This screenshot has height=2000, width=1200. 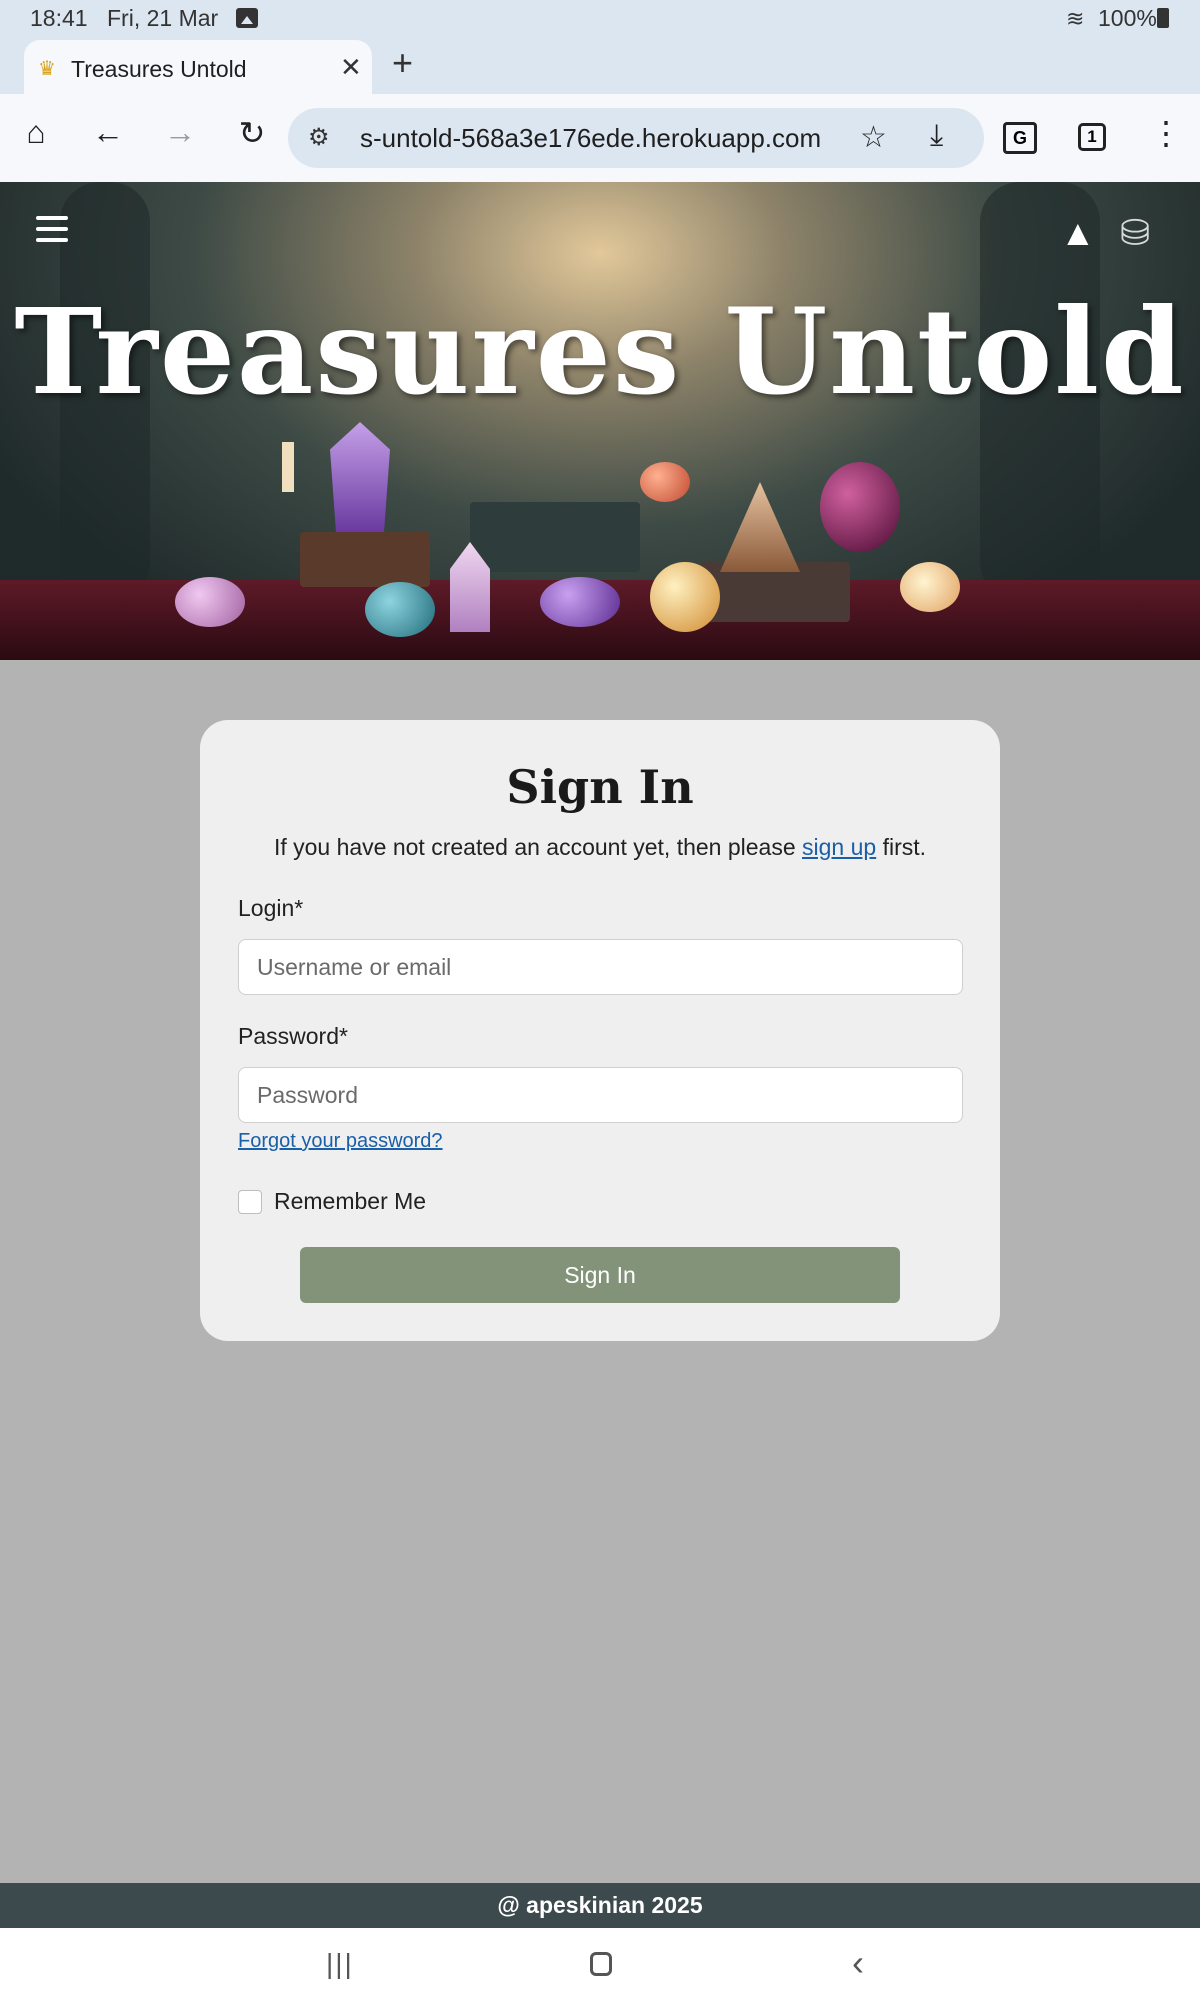 I want to click on password-label: Password*, so click(x=293, y=1036).